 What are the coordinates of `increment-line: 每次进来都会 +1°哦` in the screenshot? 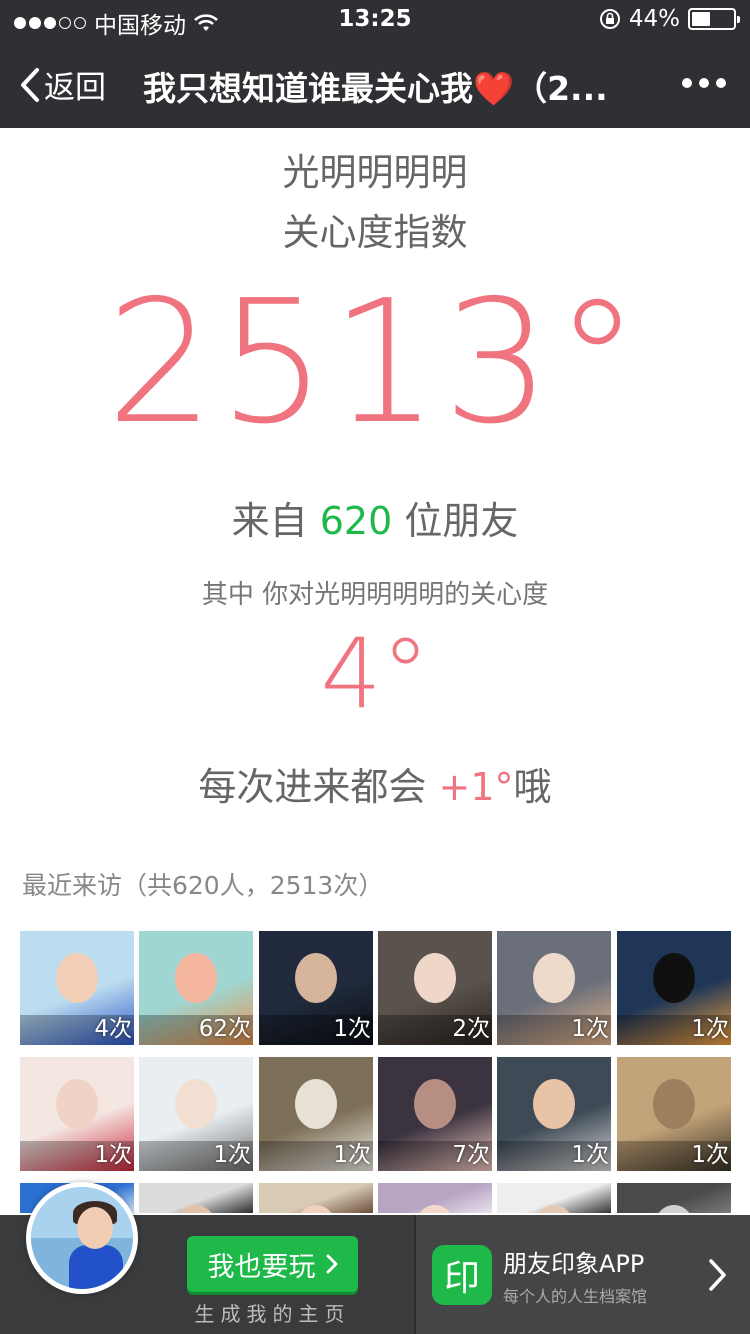 It's located at (375, 783).